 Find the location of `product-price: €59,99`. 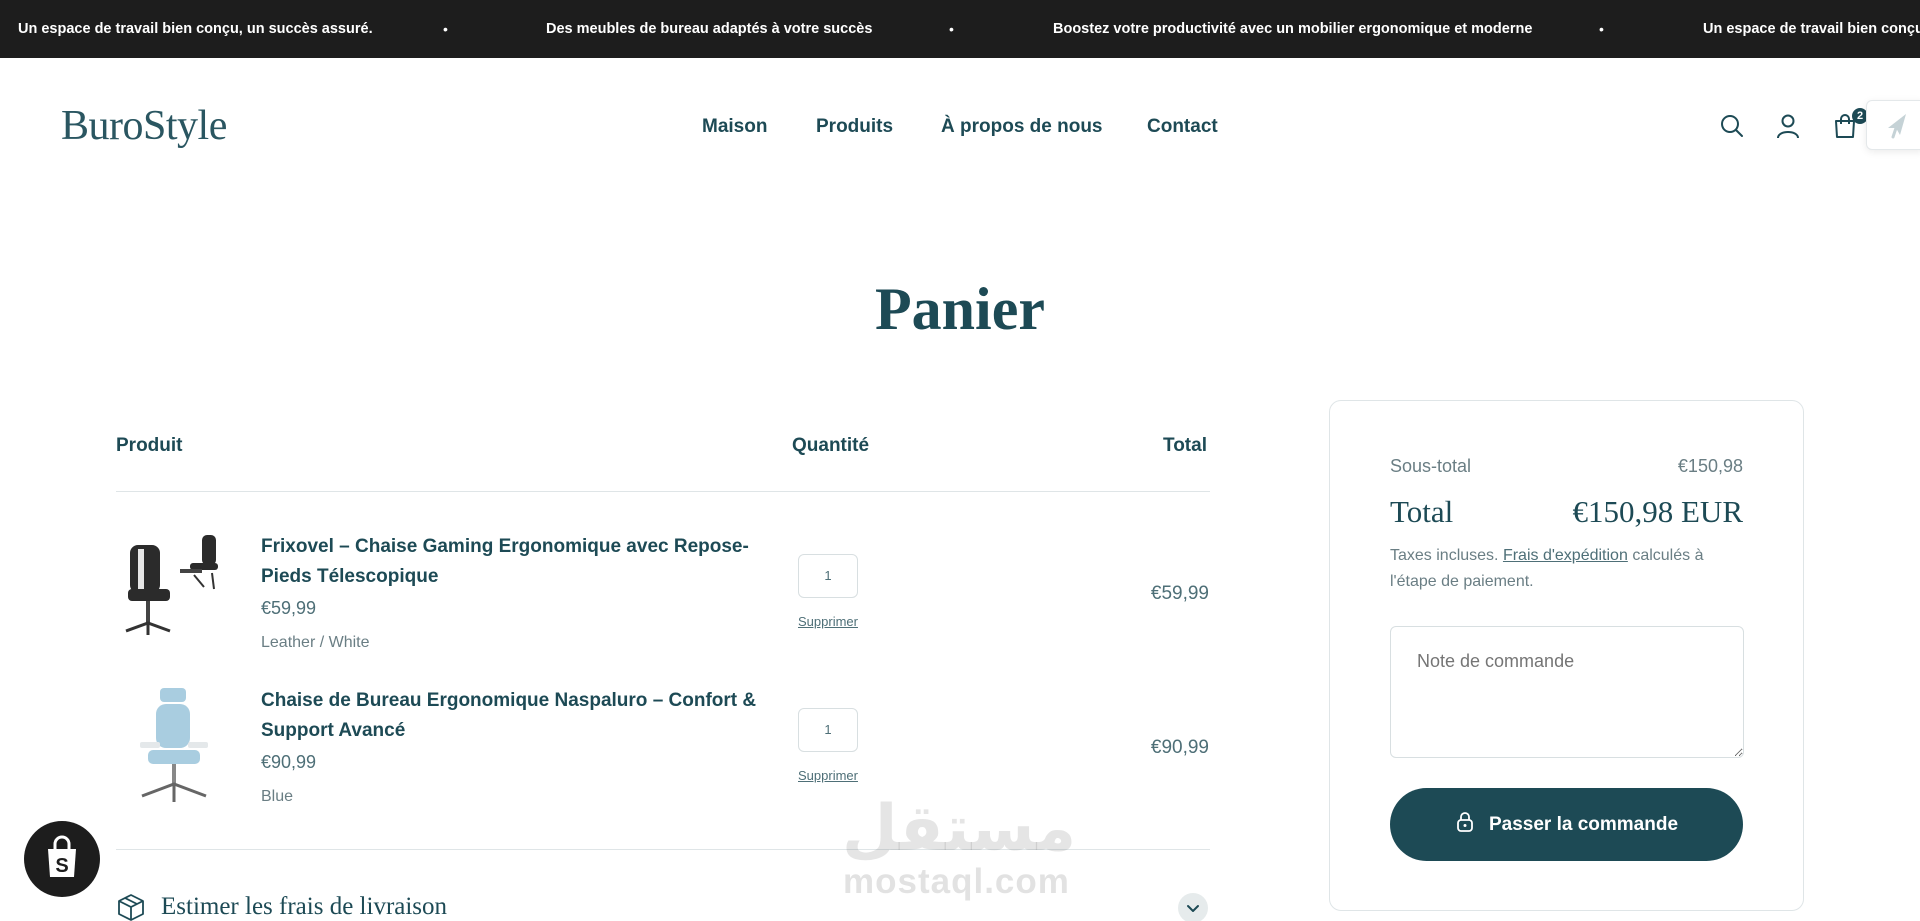

product-price: €59,99 is located at coordinates (289, 608).